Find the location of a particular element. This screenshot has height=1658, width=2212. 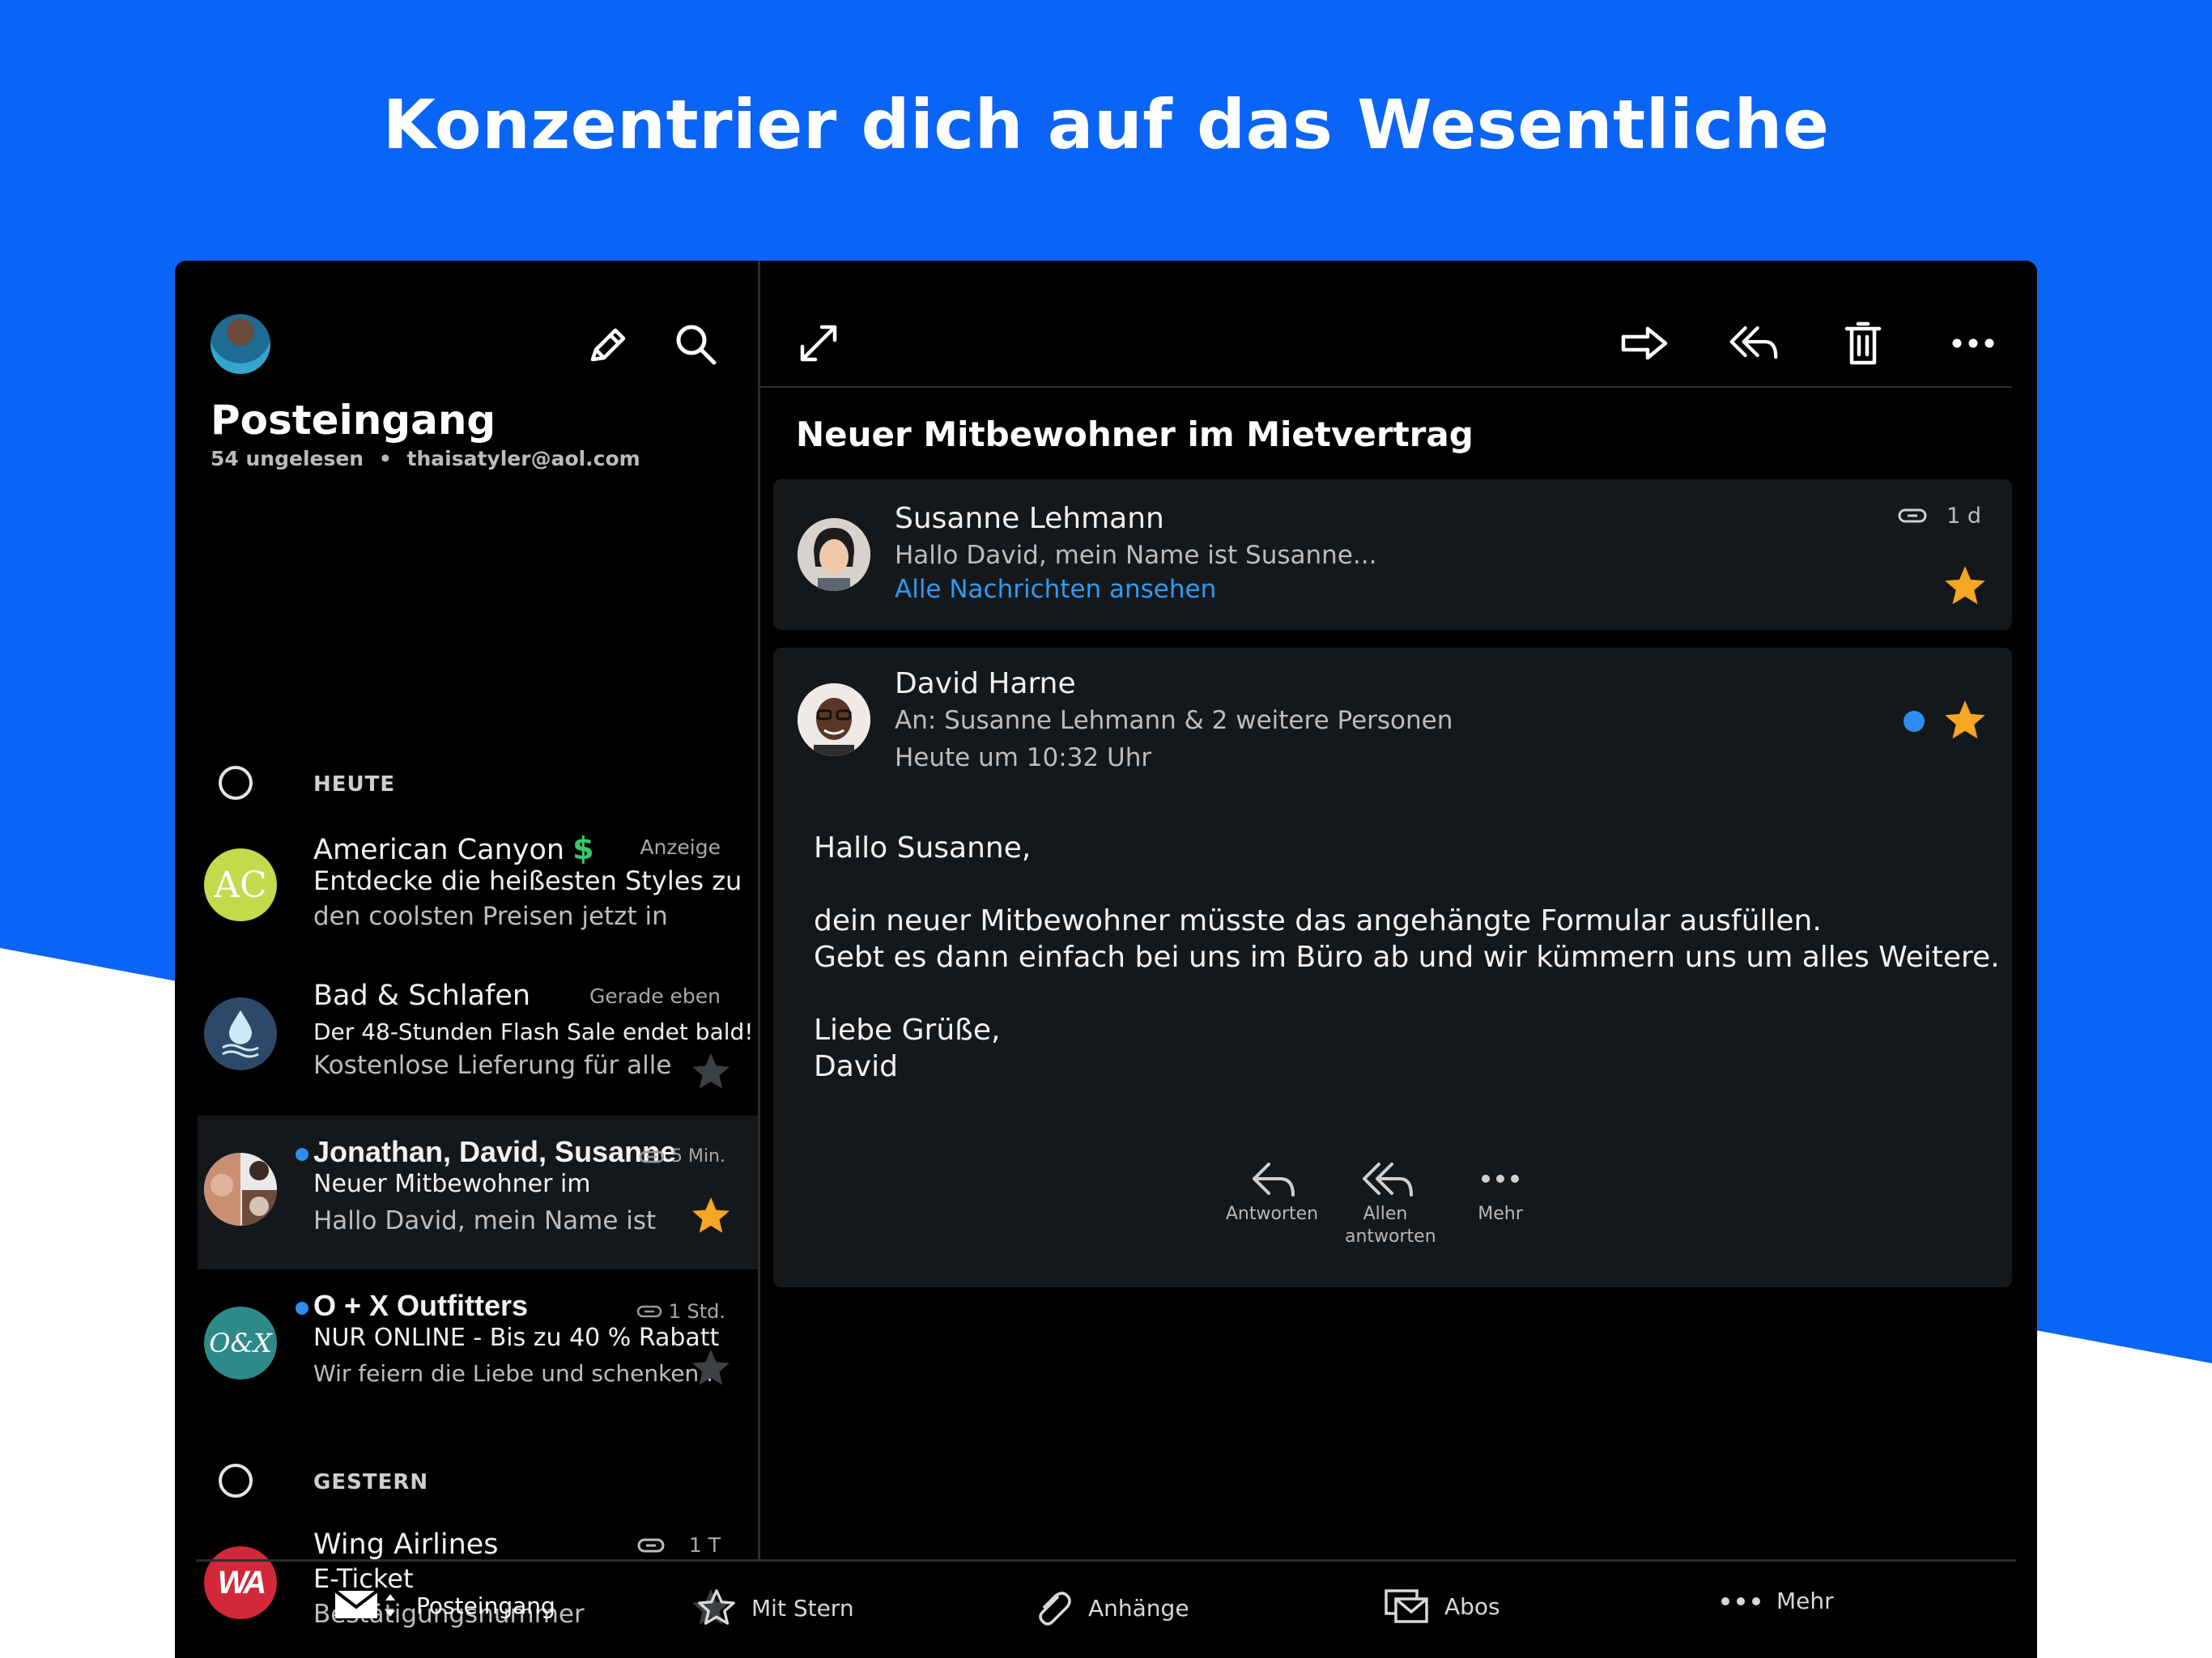

nav-attachments-label: Anhänge is located at coordinates (1138, 1608).